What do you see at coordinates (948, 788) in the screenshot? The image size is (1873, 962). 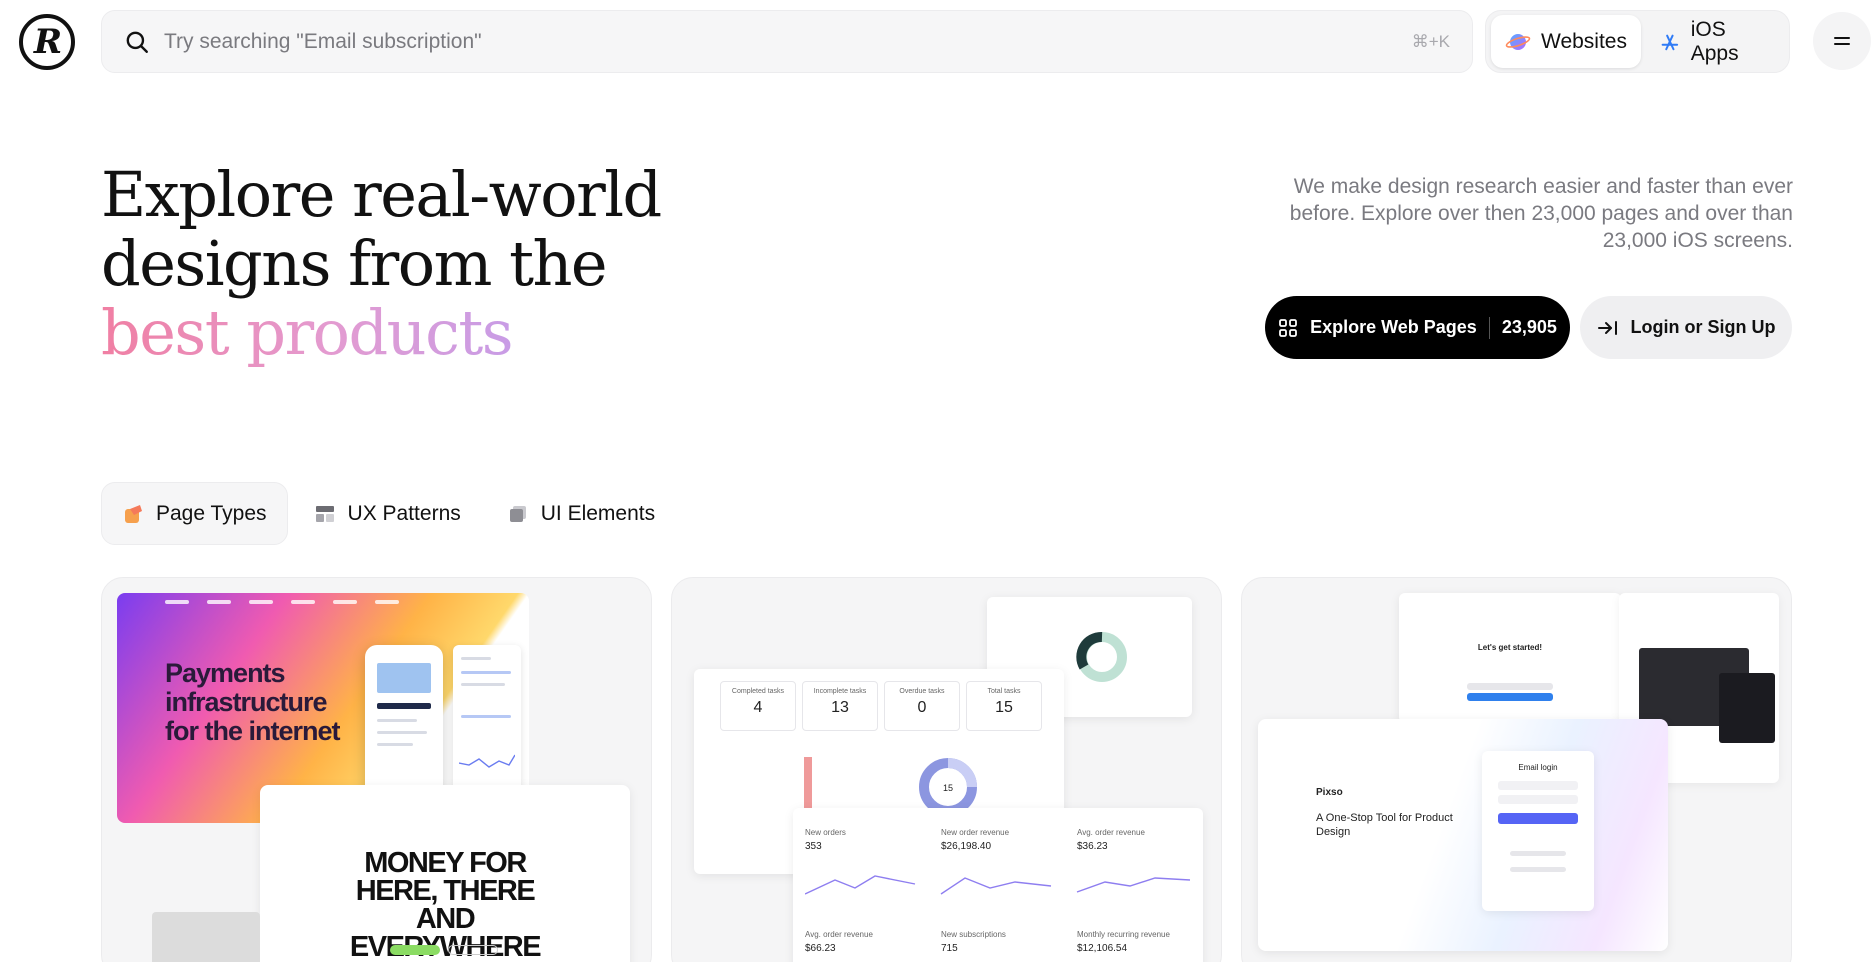 I see `donut-center-value: 15` at bounding box center [948, 788].